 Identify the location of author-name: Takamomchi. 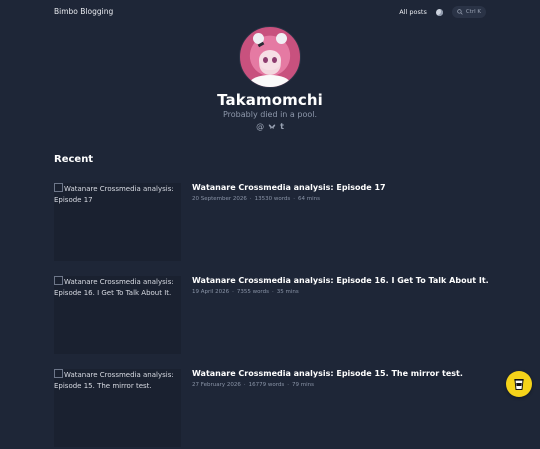
(270, 100).